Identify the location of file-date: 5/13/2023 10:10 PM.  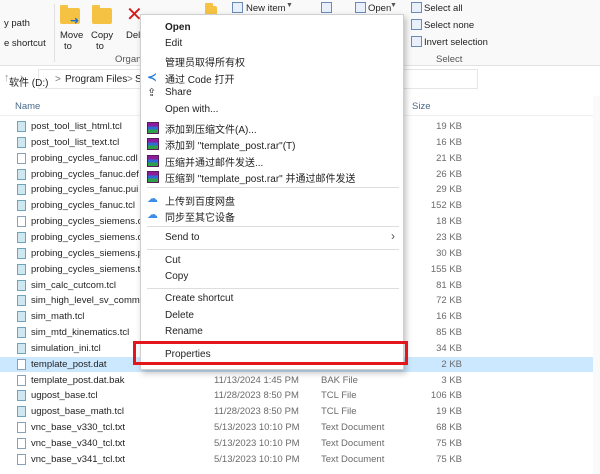
(257, 459).